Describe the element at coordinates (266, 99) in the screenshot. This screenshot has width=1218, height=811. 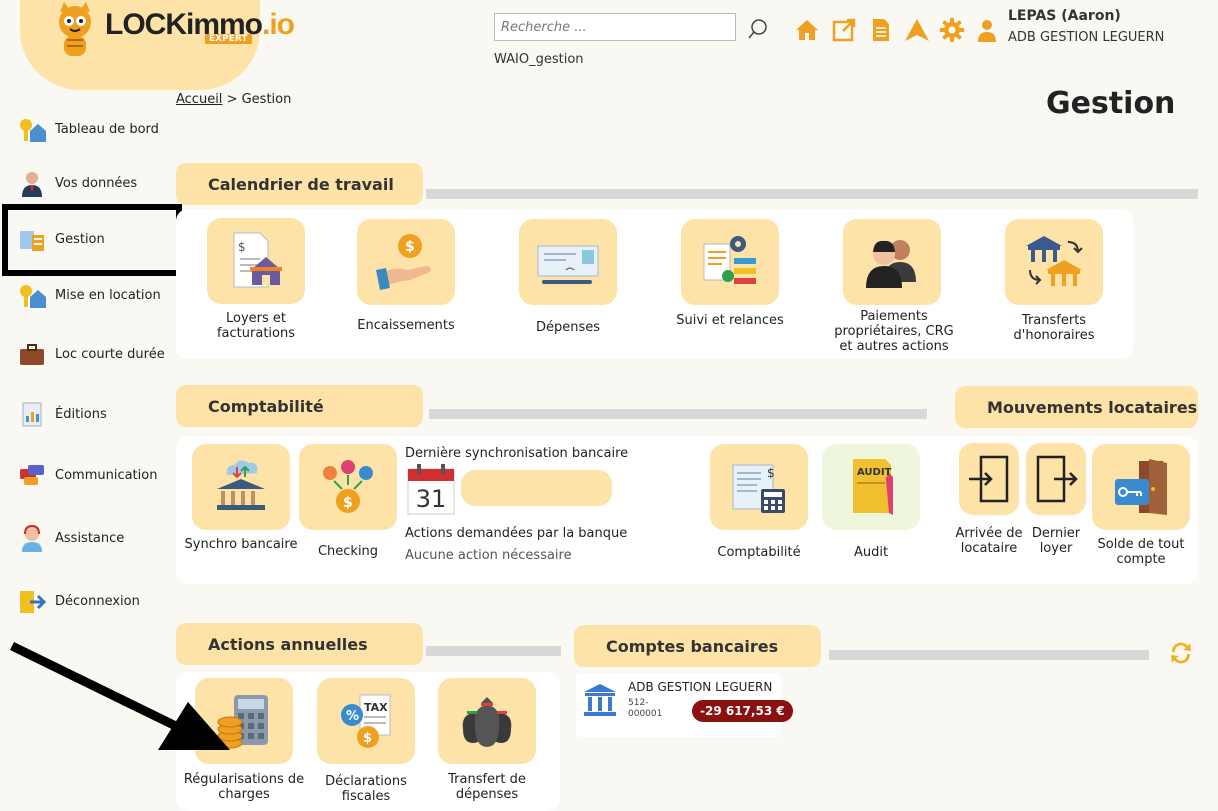
I see `breadcrumb-current: Gestion` at that location.